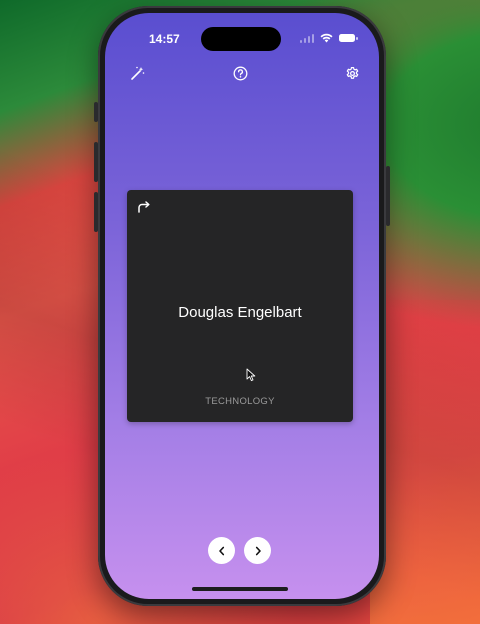 The image size is (480, 624). Describe the element at coordinates (240, 312) in the screenshot. I see `card-title: Douglas Engelbart` at that location.